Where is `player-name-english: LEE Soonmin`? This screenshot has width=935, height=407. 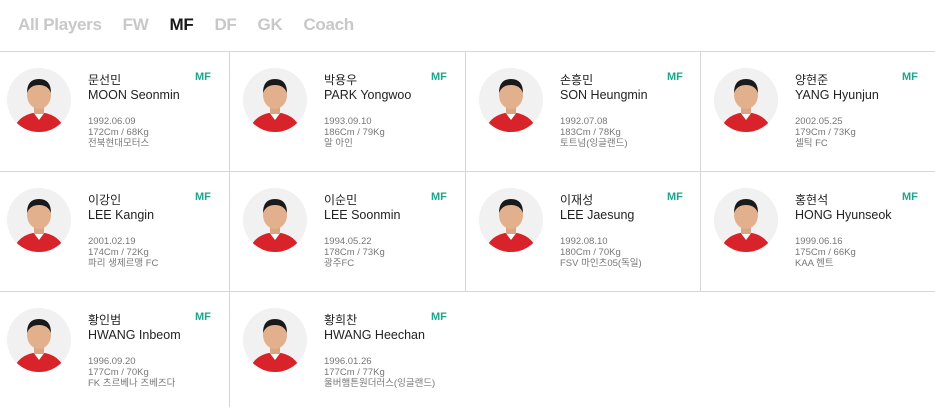 player-name-english: LEE Soonmin is located at coordinates (362, 215).